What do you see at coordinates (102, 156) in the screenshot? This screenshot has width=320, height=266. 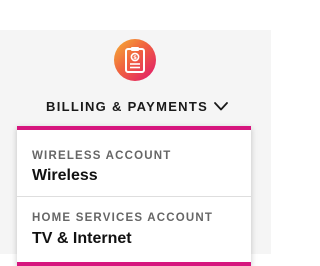 I see `menu-item-eyebrow: WIRELESS ACCOUNT` at bounding box center [102, 156].